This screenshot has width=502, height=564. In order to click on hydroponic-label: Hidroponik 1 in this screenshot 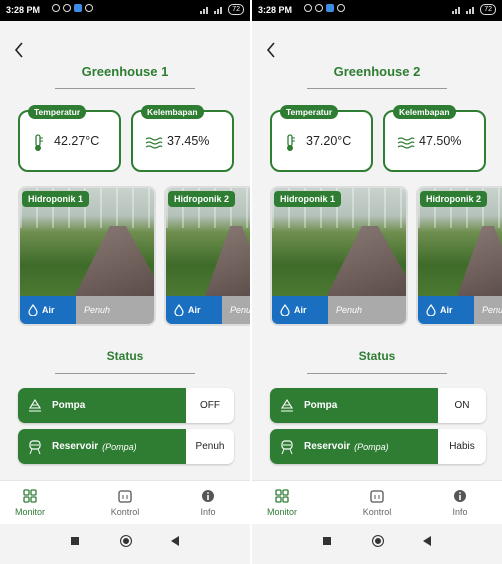, I will do `click(308, 199)`.